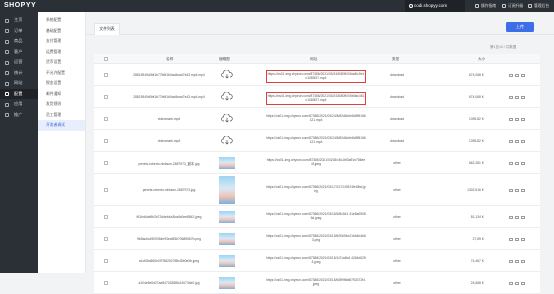  I want to click on subnav-item: 发货规则, so click(61, 104).